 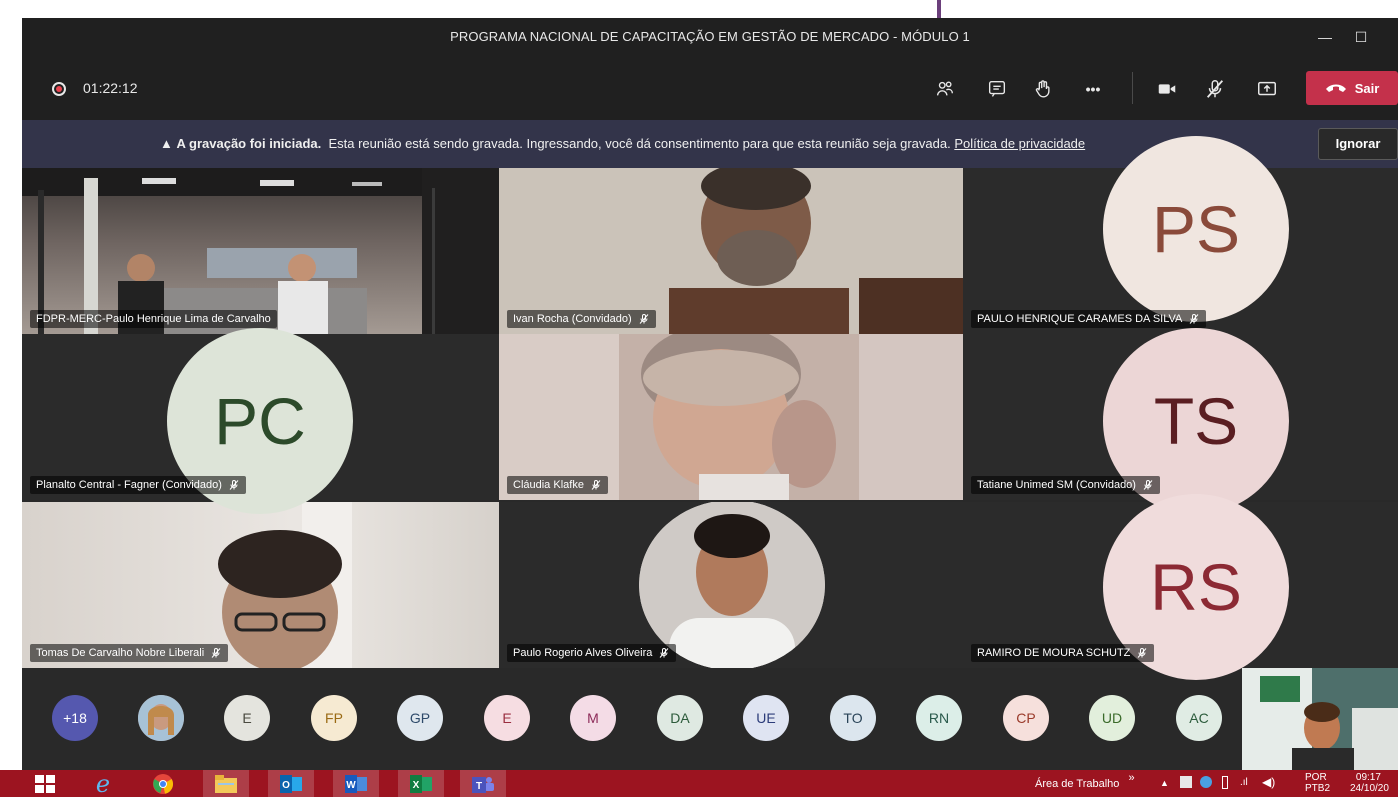 I want to click on internet-explorer-button: e, so click(x=103, y=783).